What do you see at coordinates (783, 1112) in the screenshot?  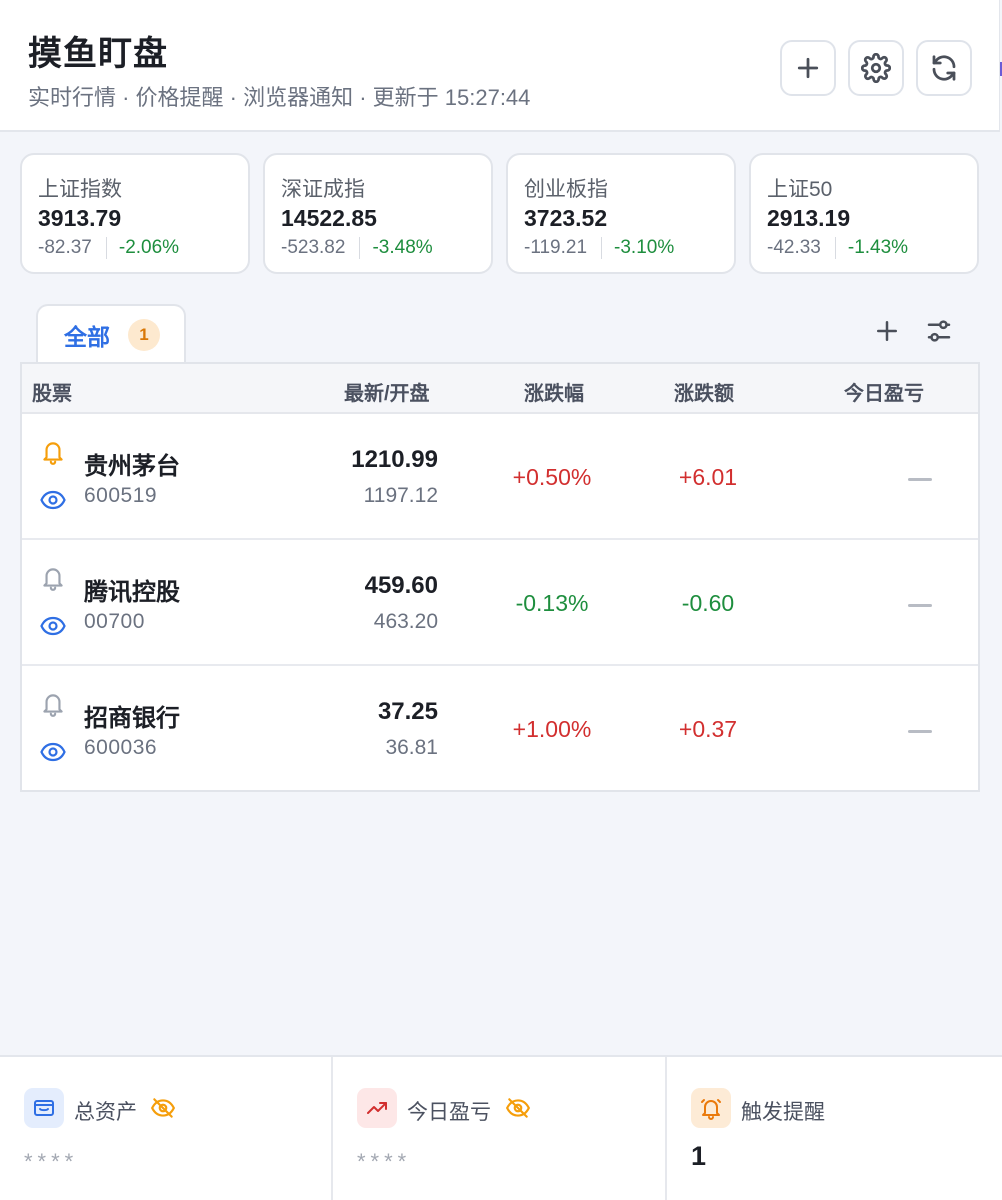 I see `triggered-alerts-label: 触发提醒` at bounding box center [783, 1112].